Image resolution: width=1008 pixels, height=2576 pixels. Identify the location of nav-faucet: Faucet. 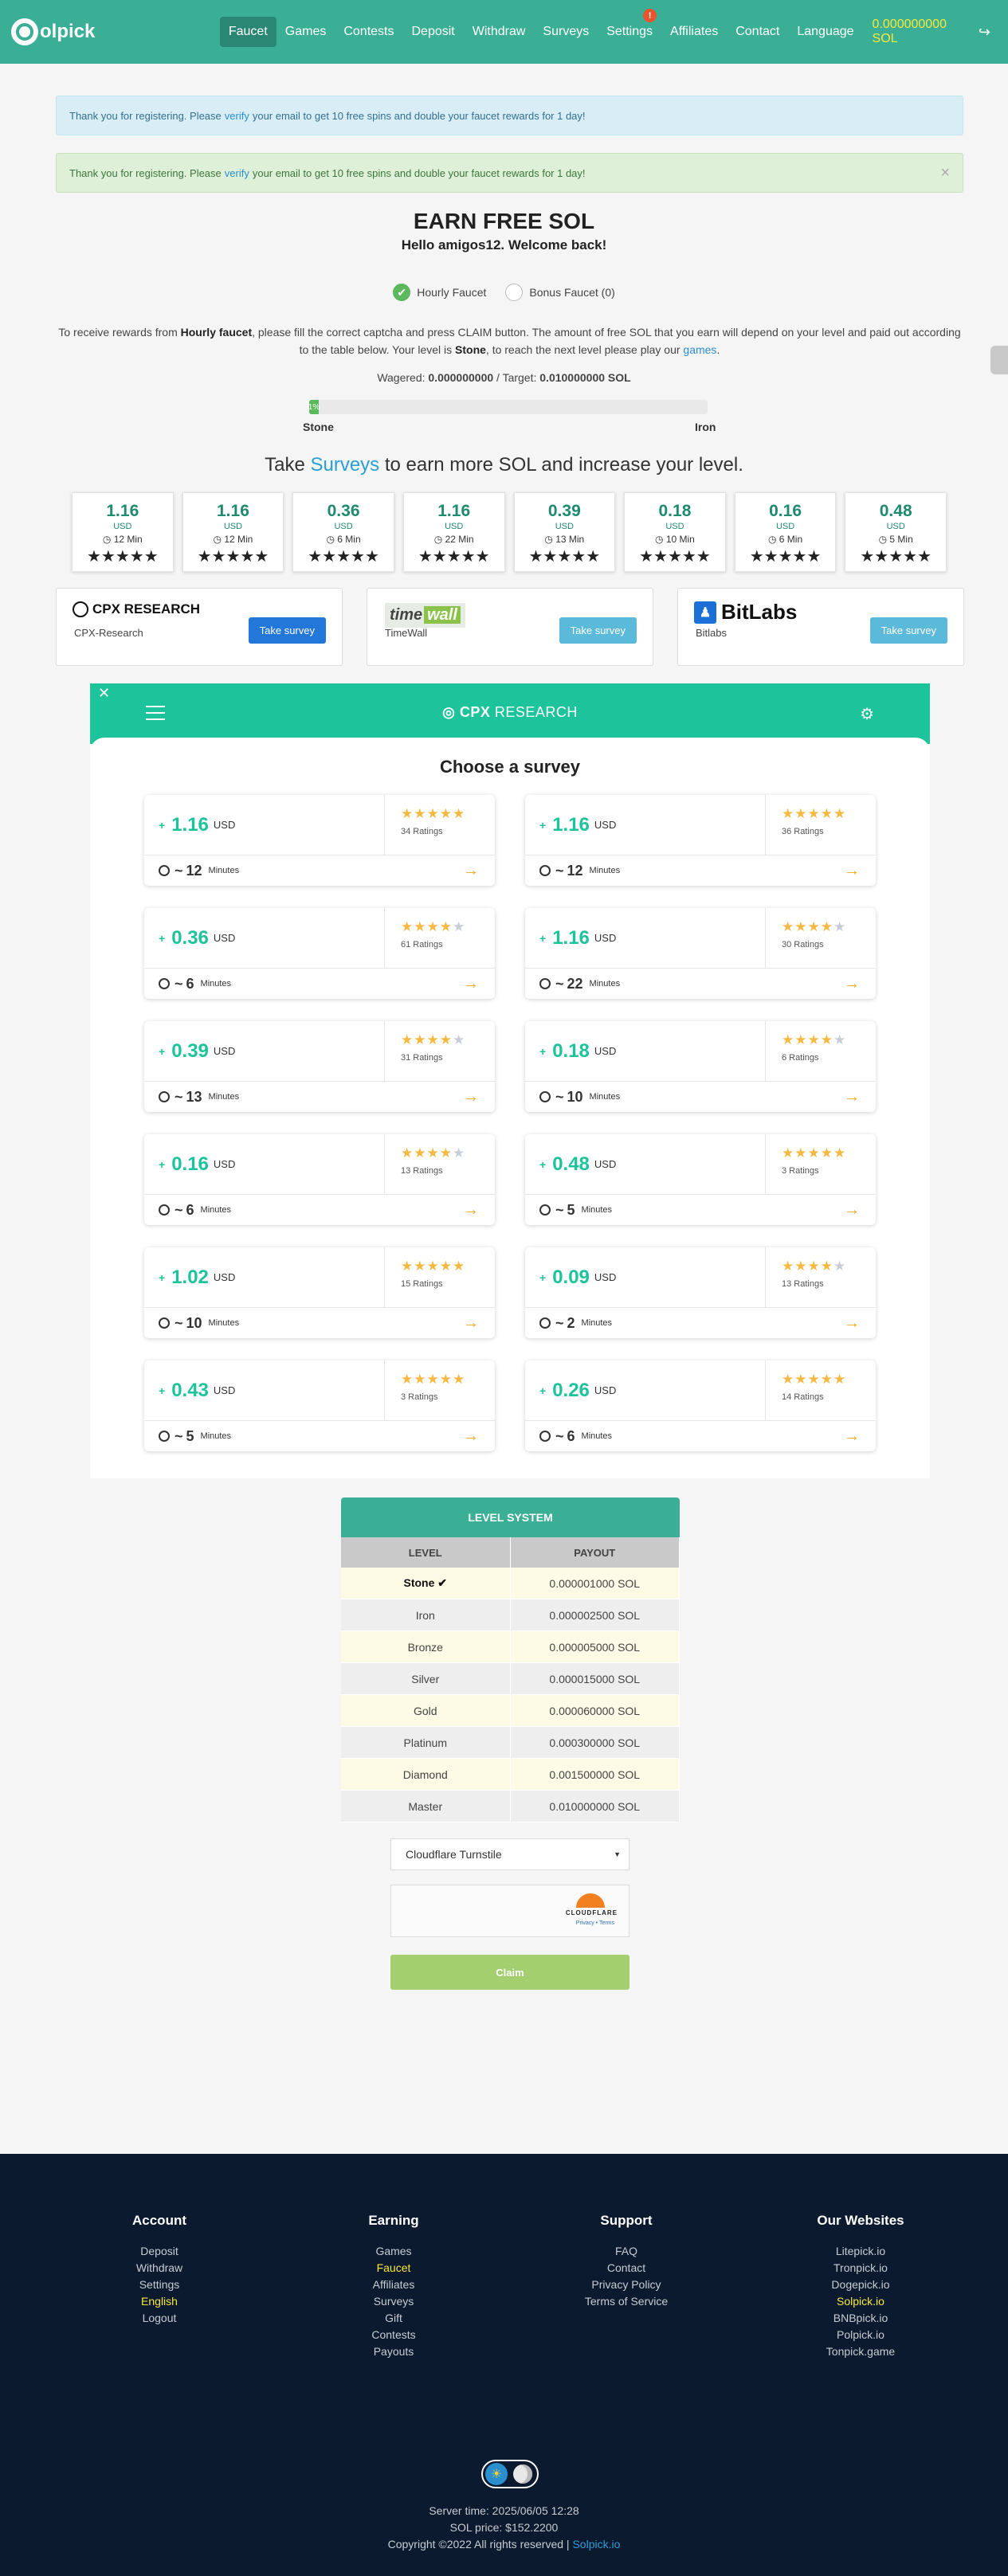
(248, 32).